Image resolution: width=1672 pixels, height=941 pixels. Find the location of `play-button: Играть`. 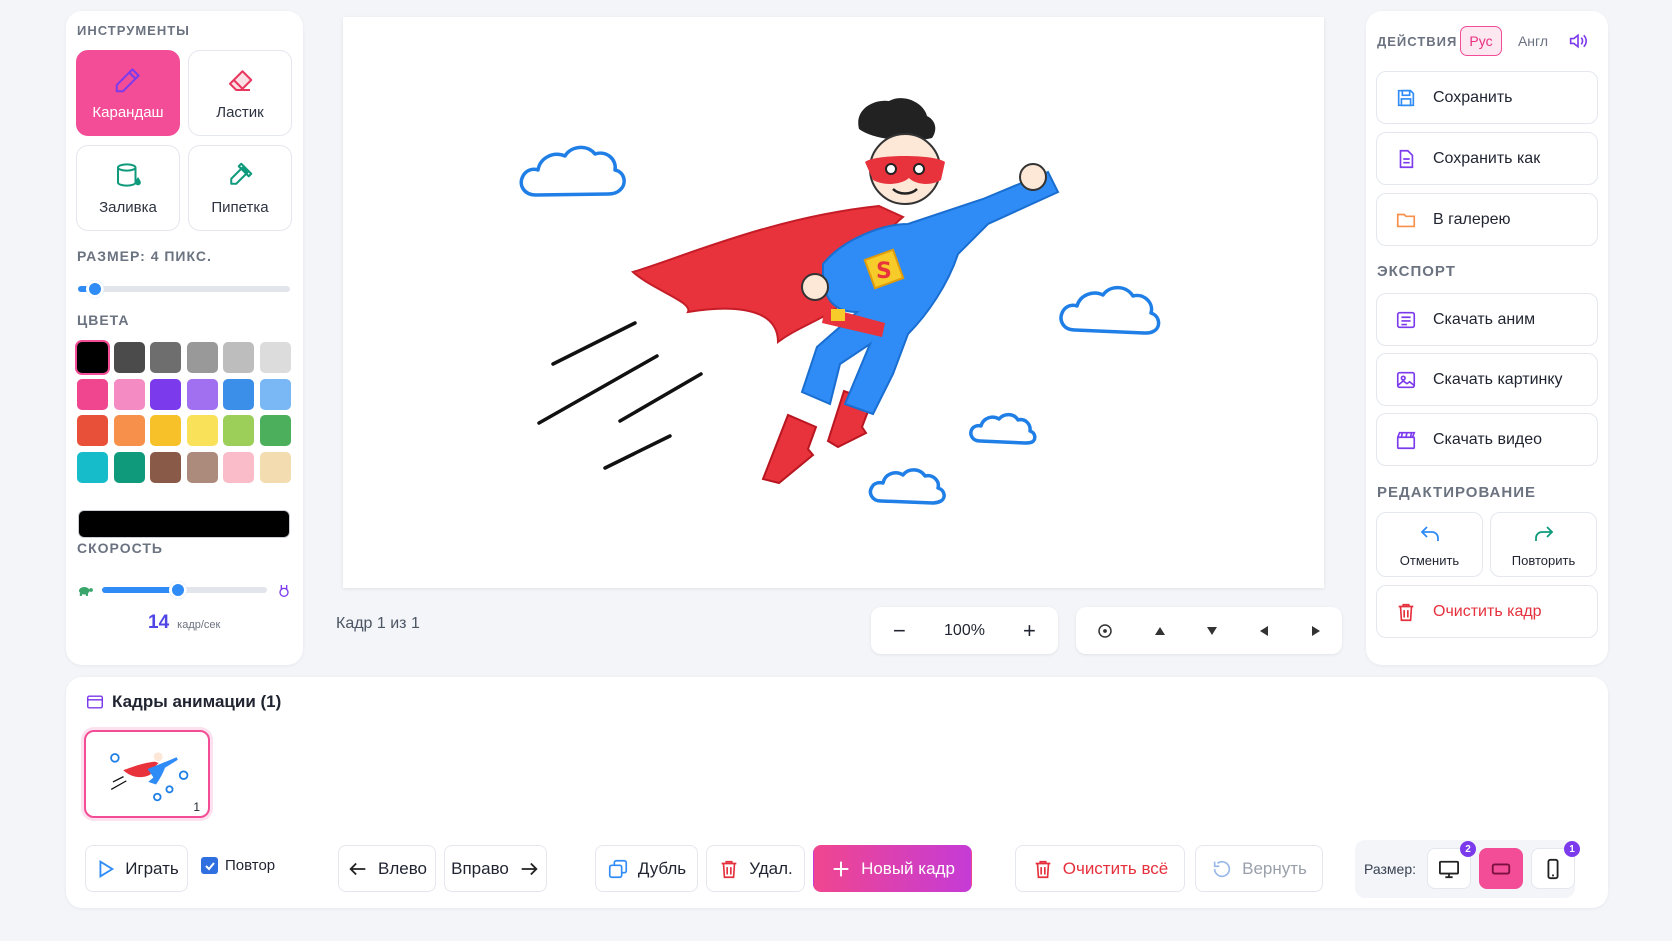

play-button: Играть is located at coordinates (136, 868).